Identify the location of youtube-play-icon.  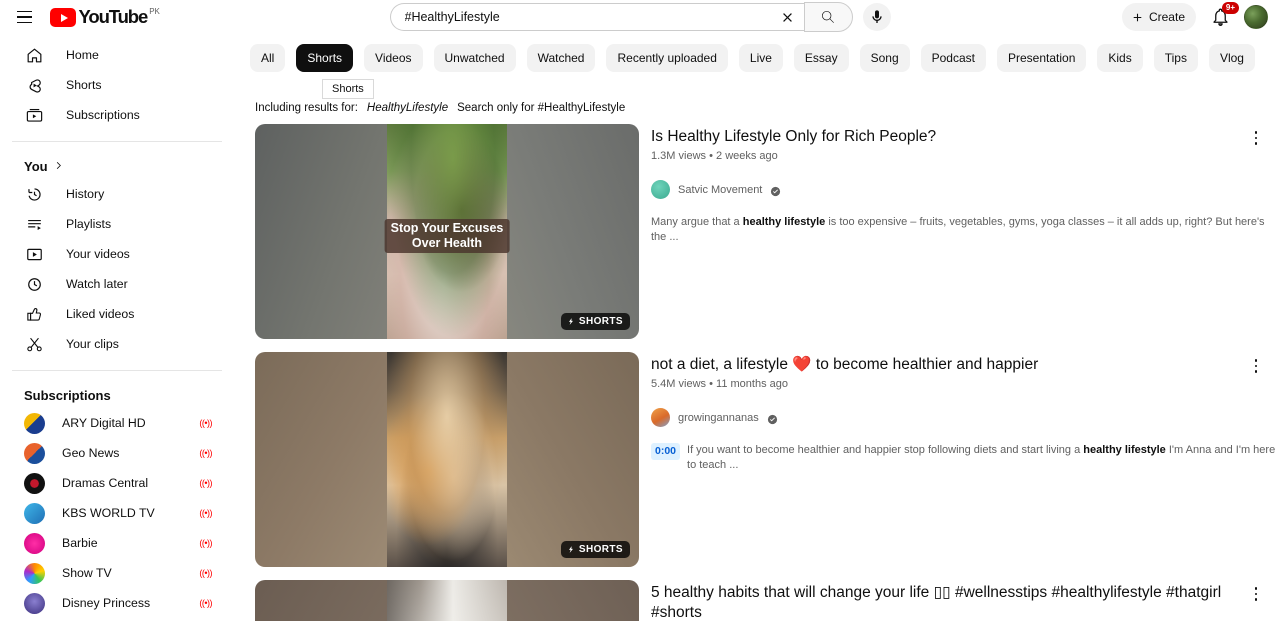
(63, 17).